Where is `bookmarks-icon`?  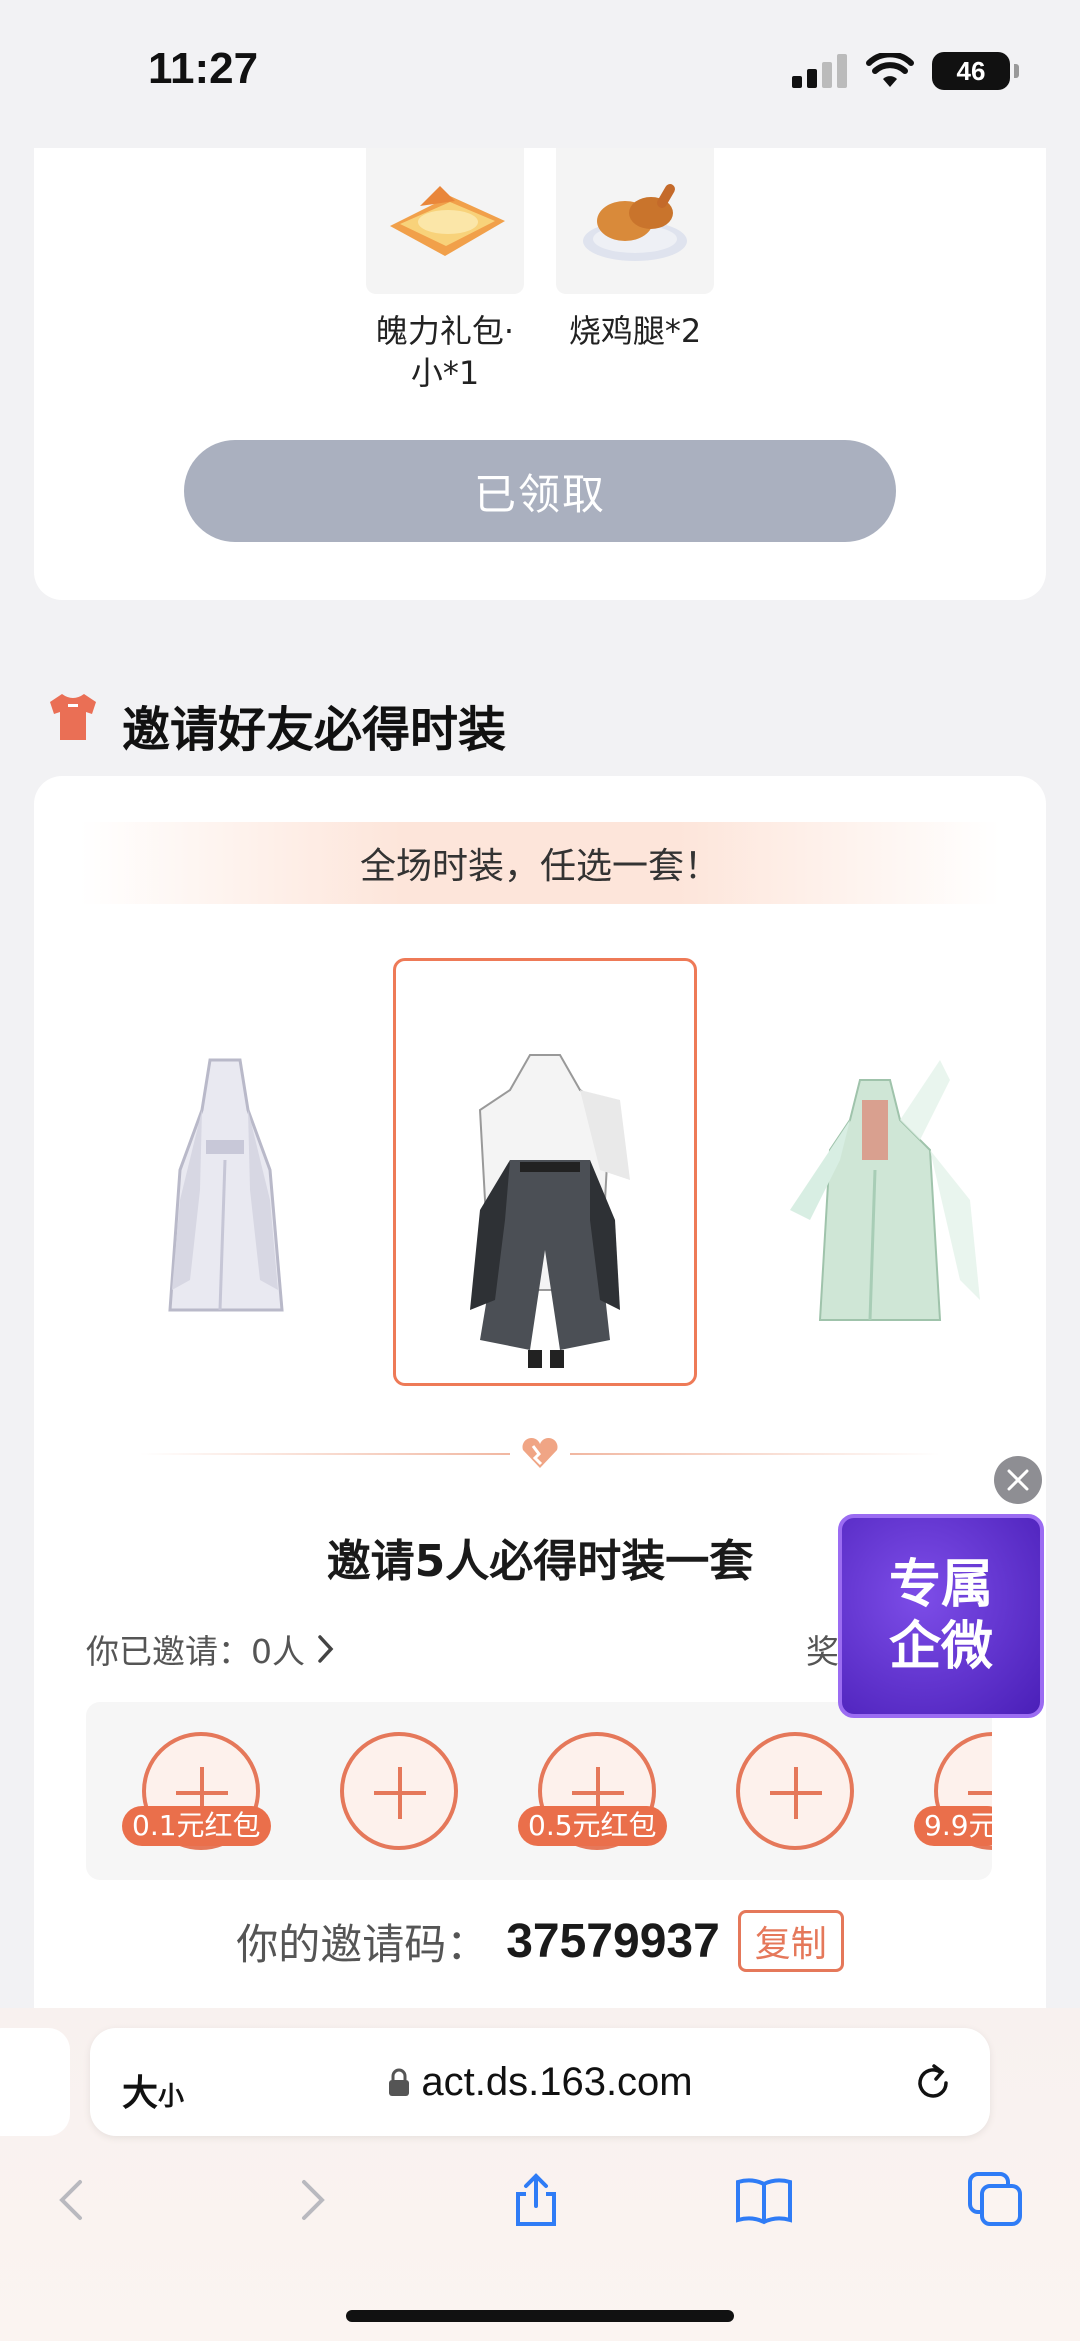 bookmarks-icon is located at coordinates (764, 2200).